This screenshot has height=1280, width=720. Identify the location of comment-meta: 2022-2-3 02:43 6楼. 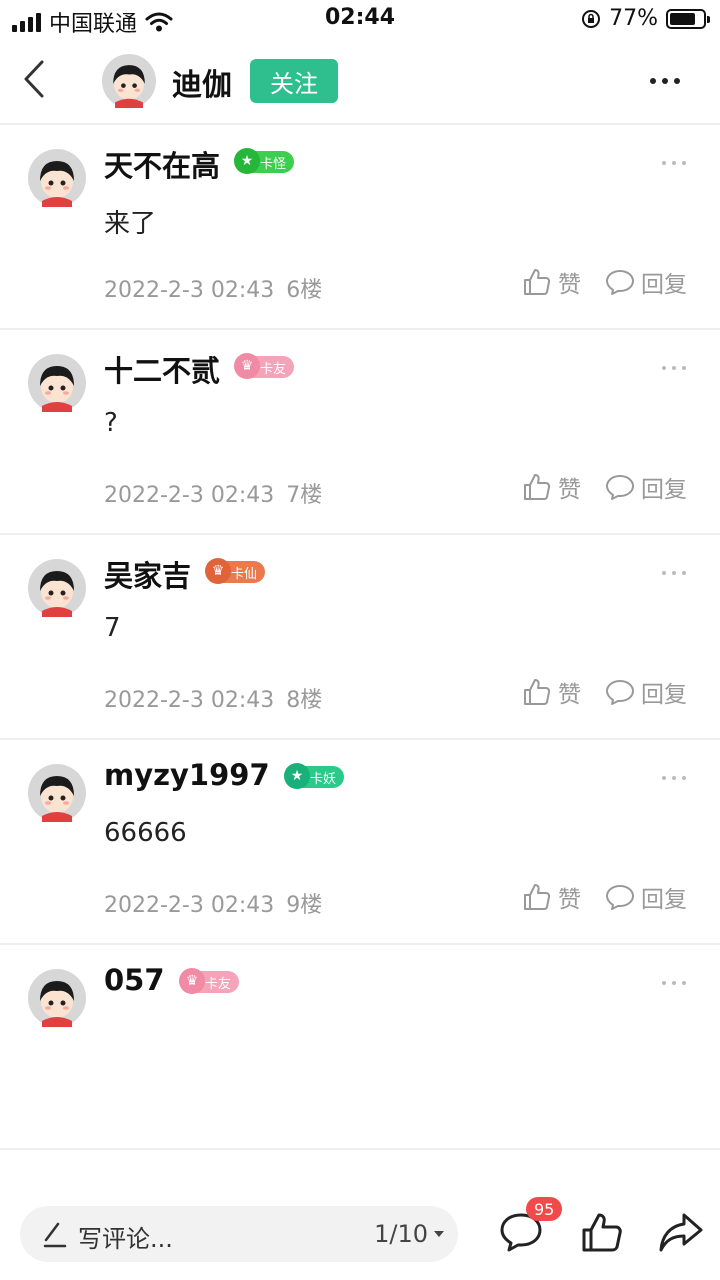
(213, 288).